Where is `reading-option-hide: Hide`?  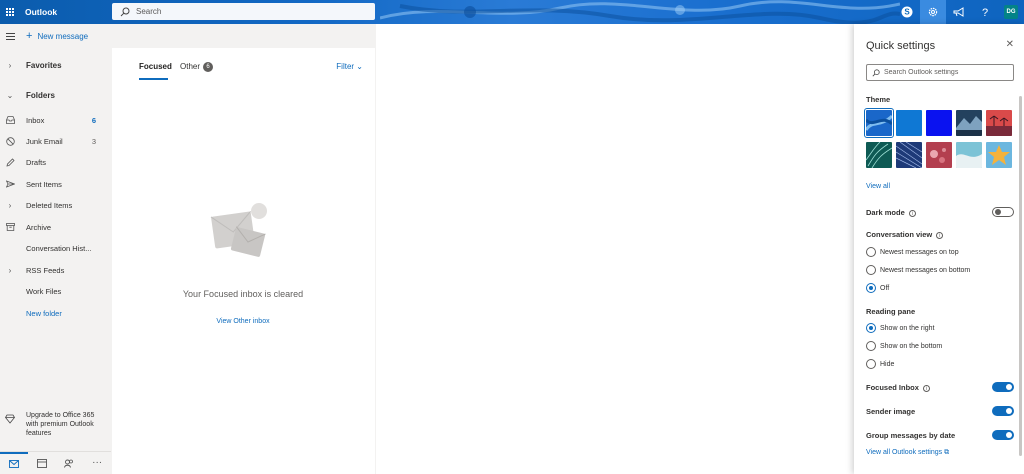
reading-option-hide: Hide is located at coordinates (880, 364).